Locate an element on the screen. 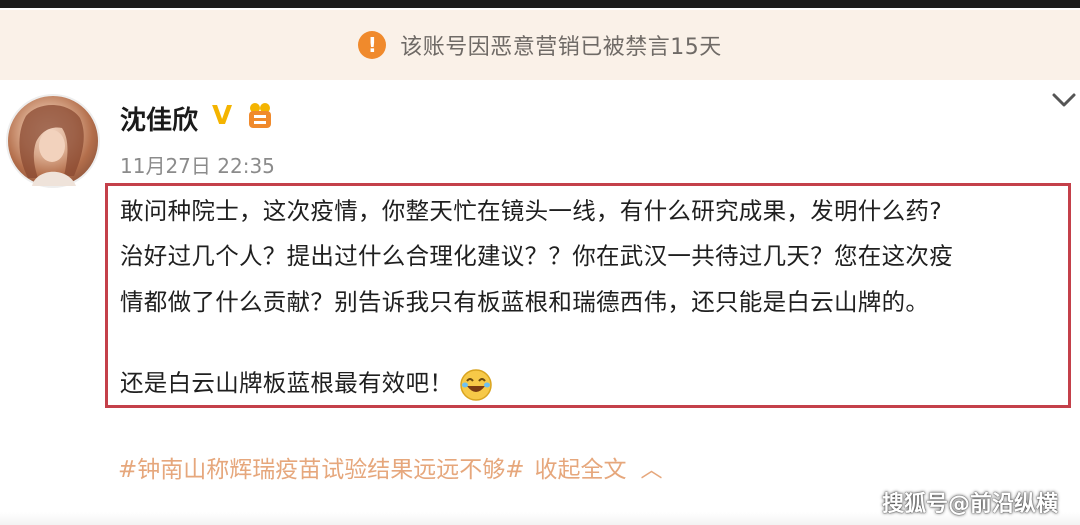  hashtag-link: #钟南山称辉瑞疫苗试验结果远远不够# is located at coordinates (321, 470).